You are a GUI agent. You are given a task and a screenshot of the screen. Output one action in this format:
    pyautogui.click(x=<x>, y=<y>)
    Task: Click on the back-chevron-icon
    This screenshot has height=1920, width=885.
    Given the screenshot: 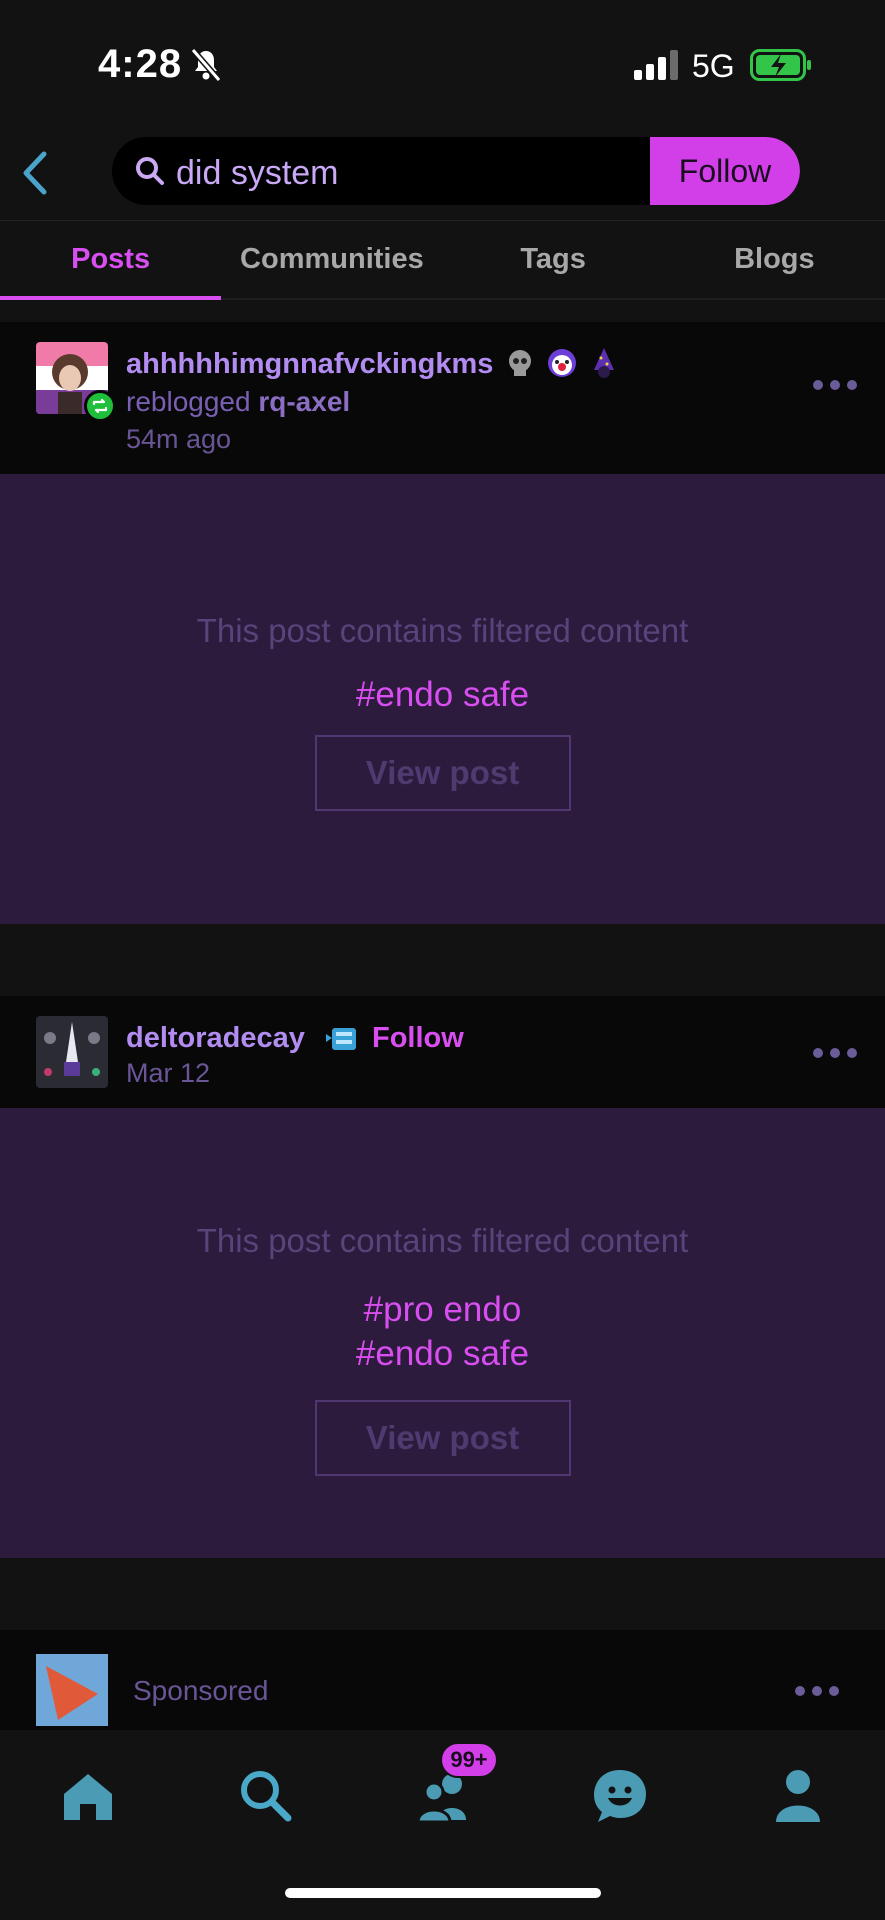 What is the action you would take?
    pyautogui.click(x=35, y=173)
    